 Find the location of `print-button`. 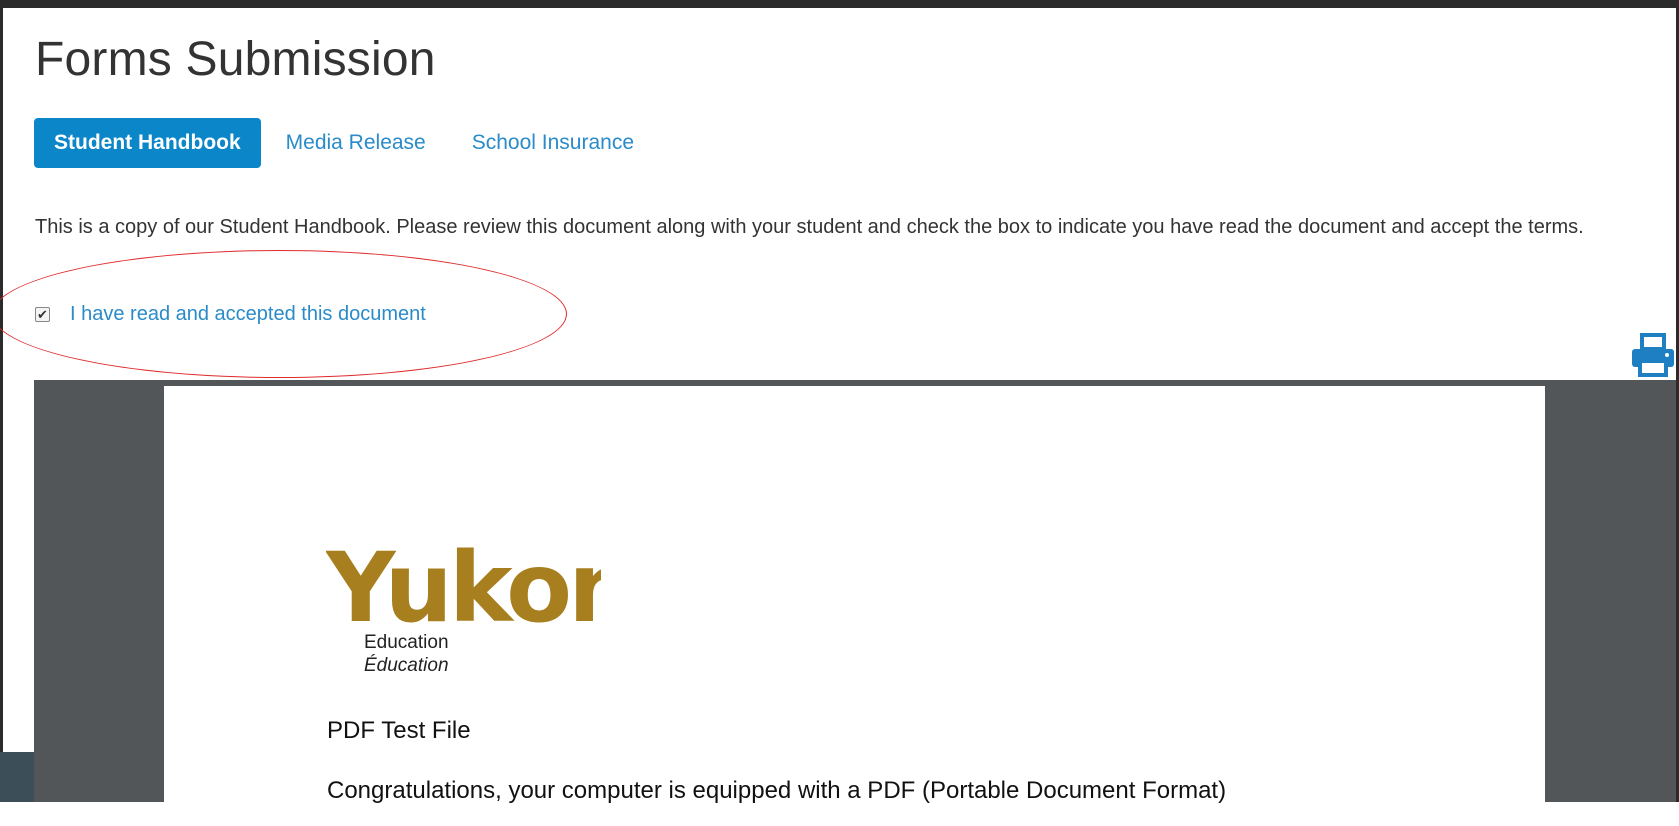

print-button is located at coordinates (1653, 355).